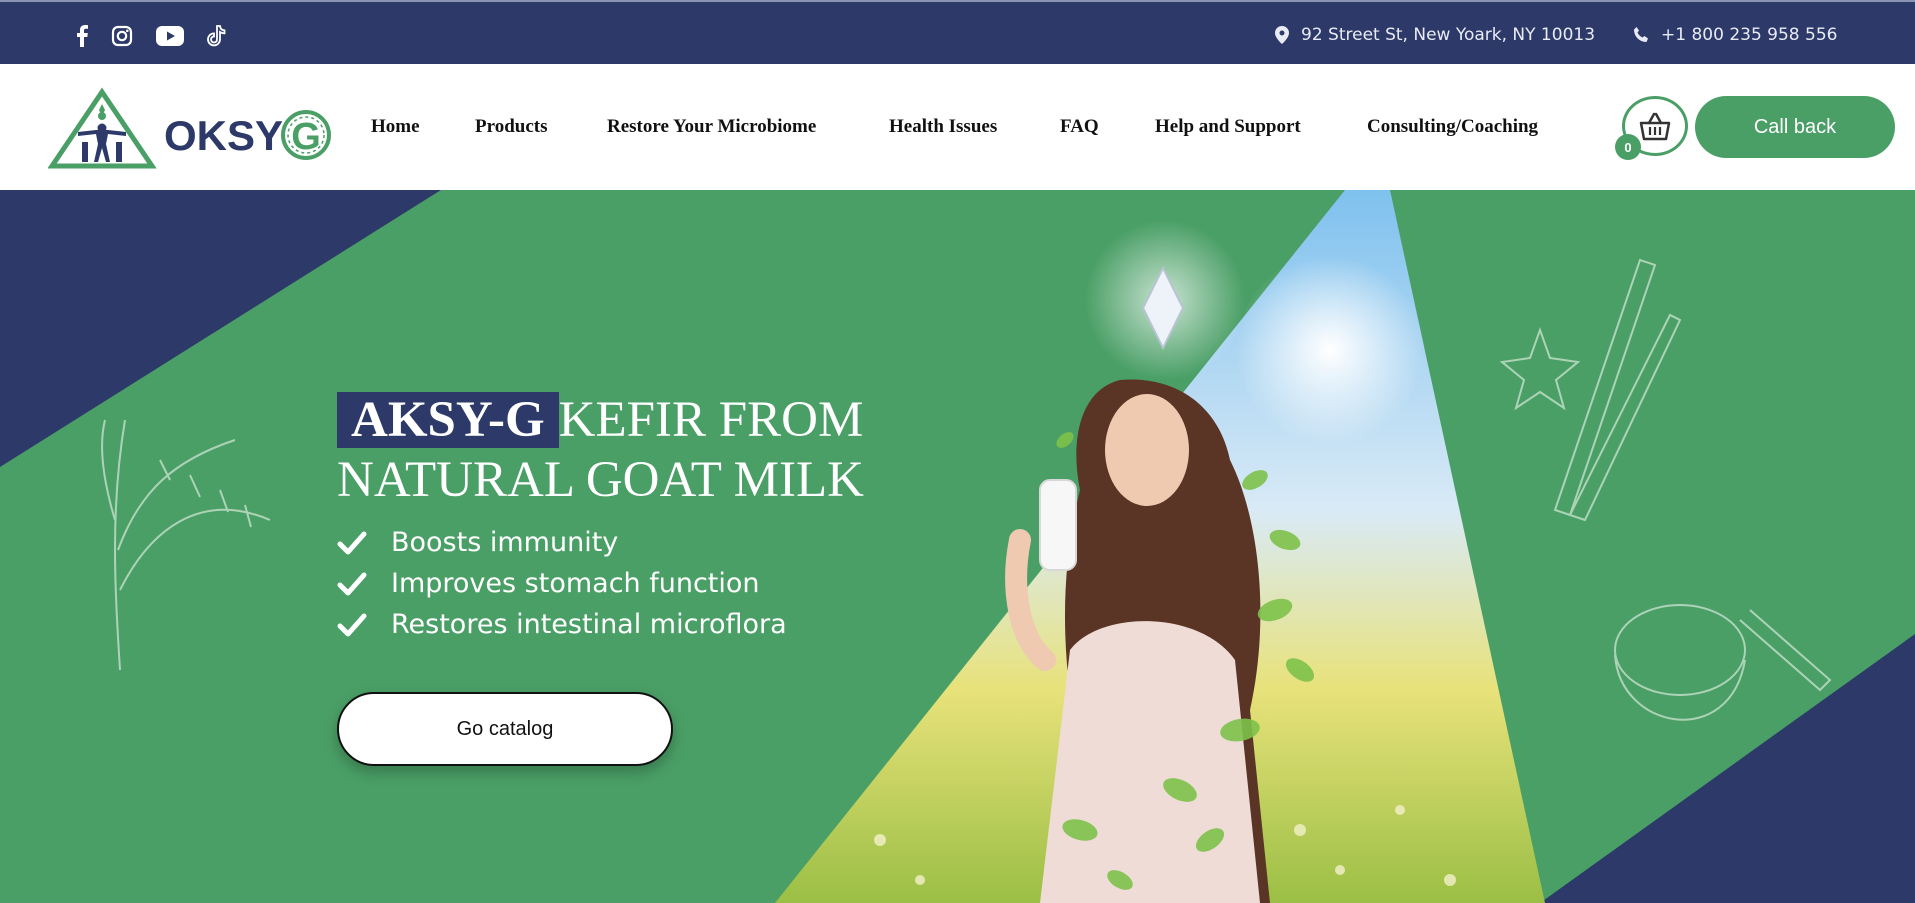 The image size is (1915, 903). I want to click on cart-count-badge: 0, so click(1628, 147).